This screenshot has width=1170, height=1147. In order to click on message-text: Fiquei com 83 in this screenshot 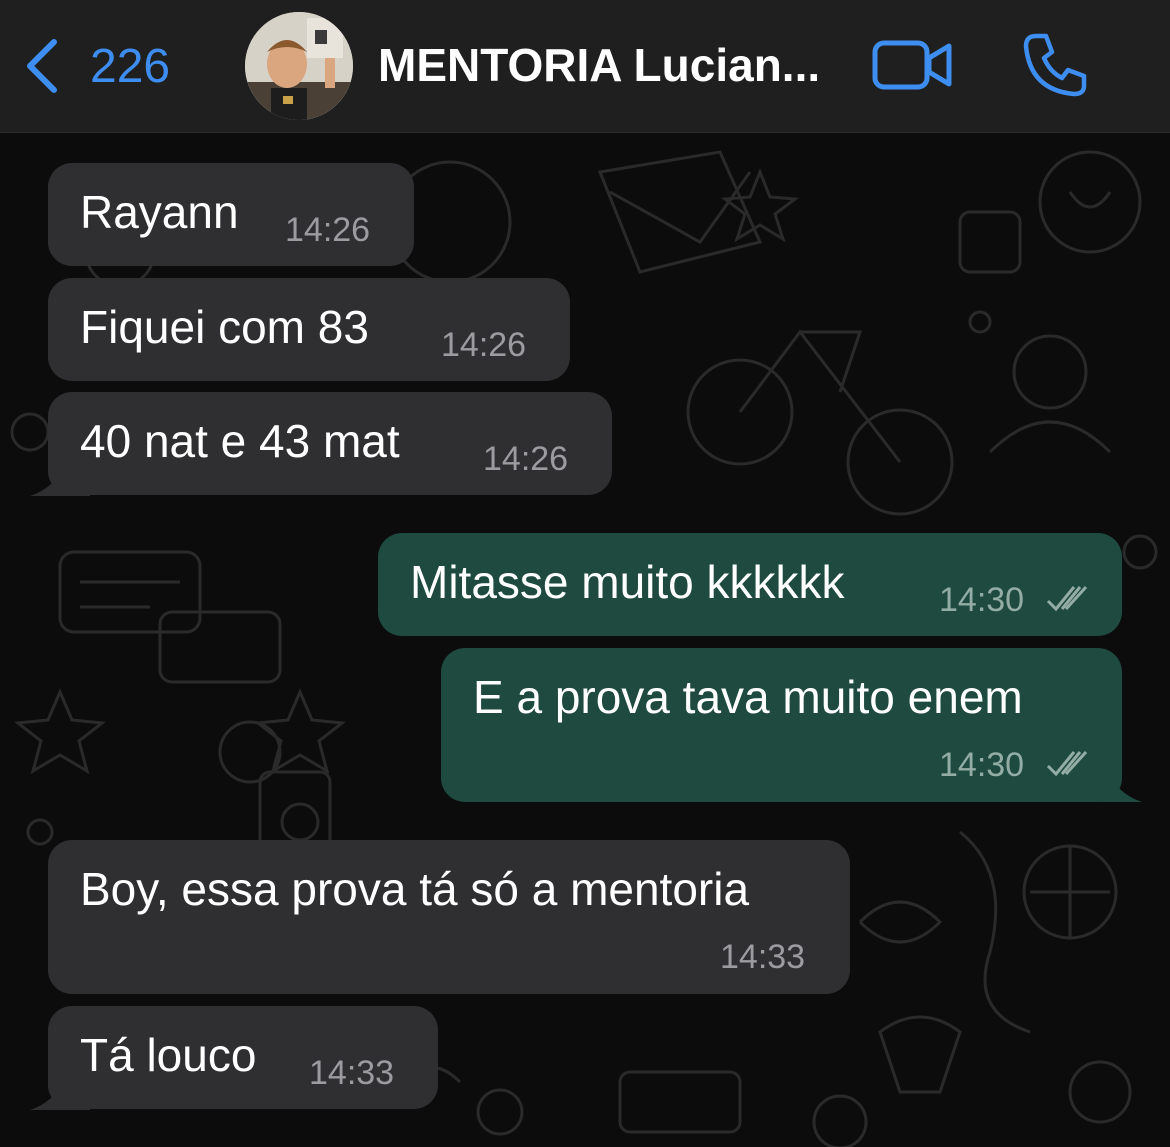, I will do `click(224, 327)`.